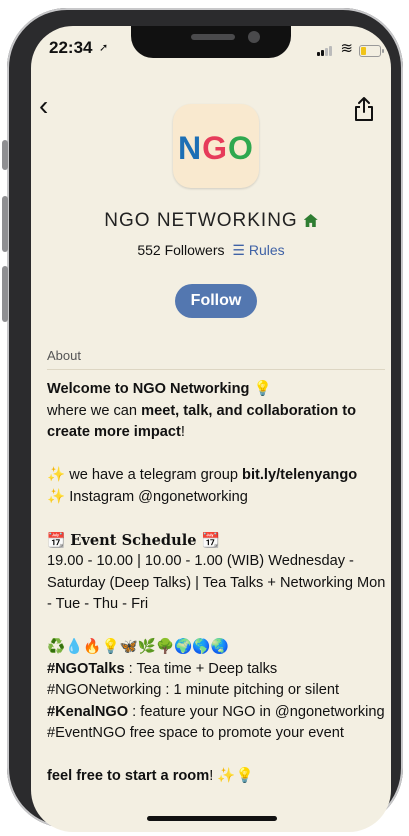 Image resolution: width=409 pixels, height=836 pixels. Describe the element at coordinates (325, 51) in the screenshot. I see `signal-icon` at that location.